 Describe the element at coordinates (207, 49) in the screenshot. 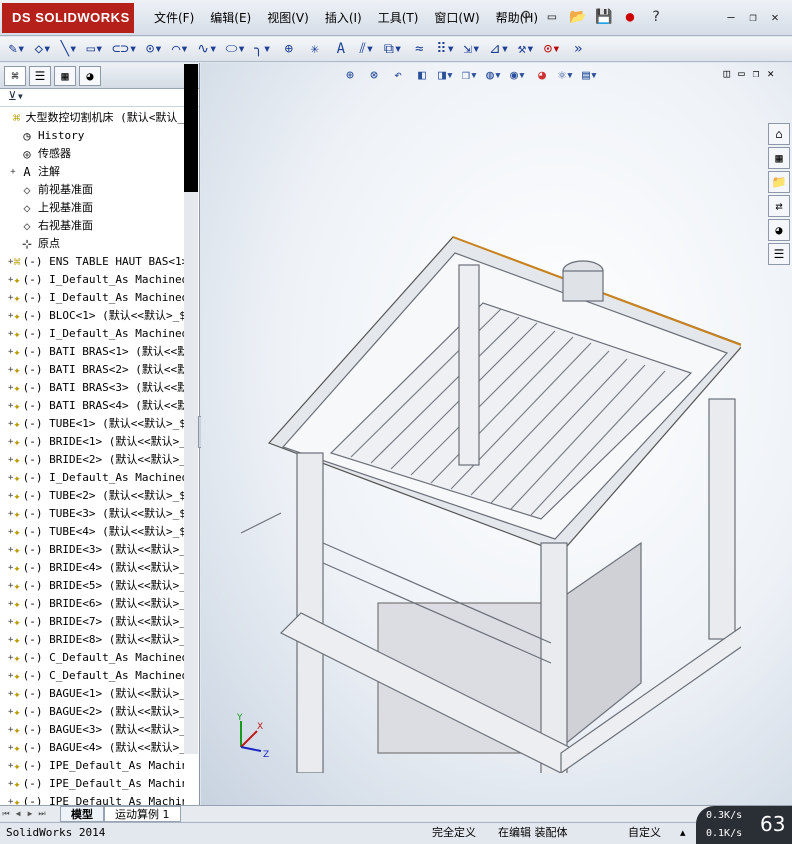

I see `spline-tool-icon: ∿▾` at that location.